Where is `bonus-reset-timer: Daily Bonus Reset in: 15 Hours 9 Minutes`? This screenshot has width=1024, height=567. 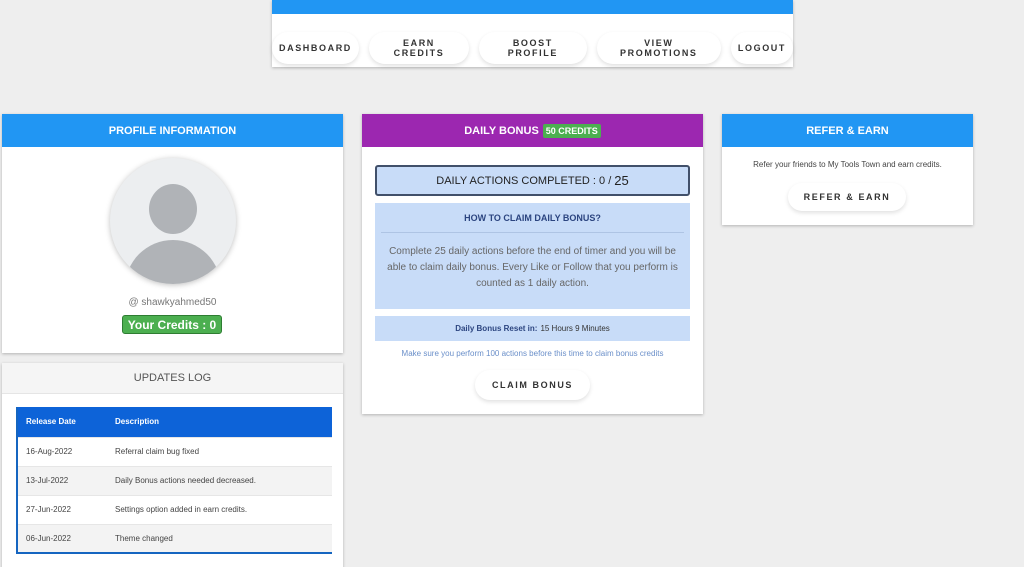
bonus-reset-timer: Daily Bonus Reset in: 15 Hours 9 Minutes is located at coordinates (532, 328).